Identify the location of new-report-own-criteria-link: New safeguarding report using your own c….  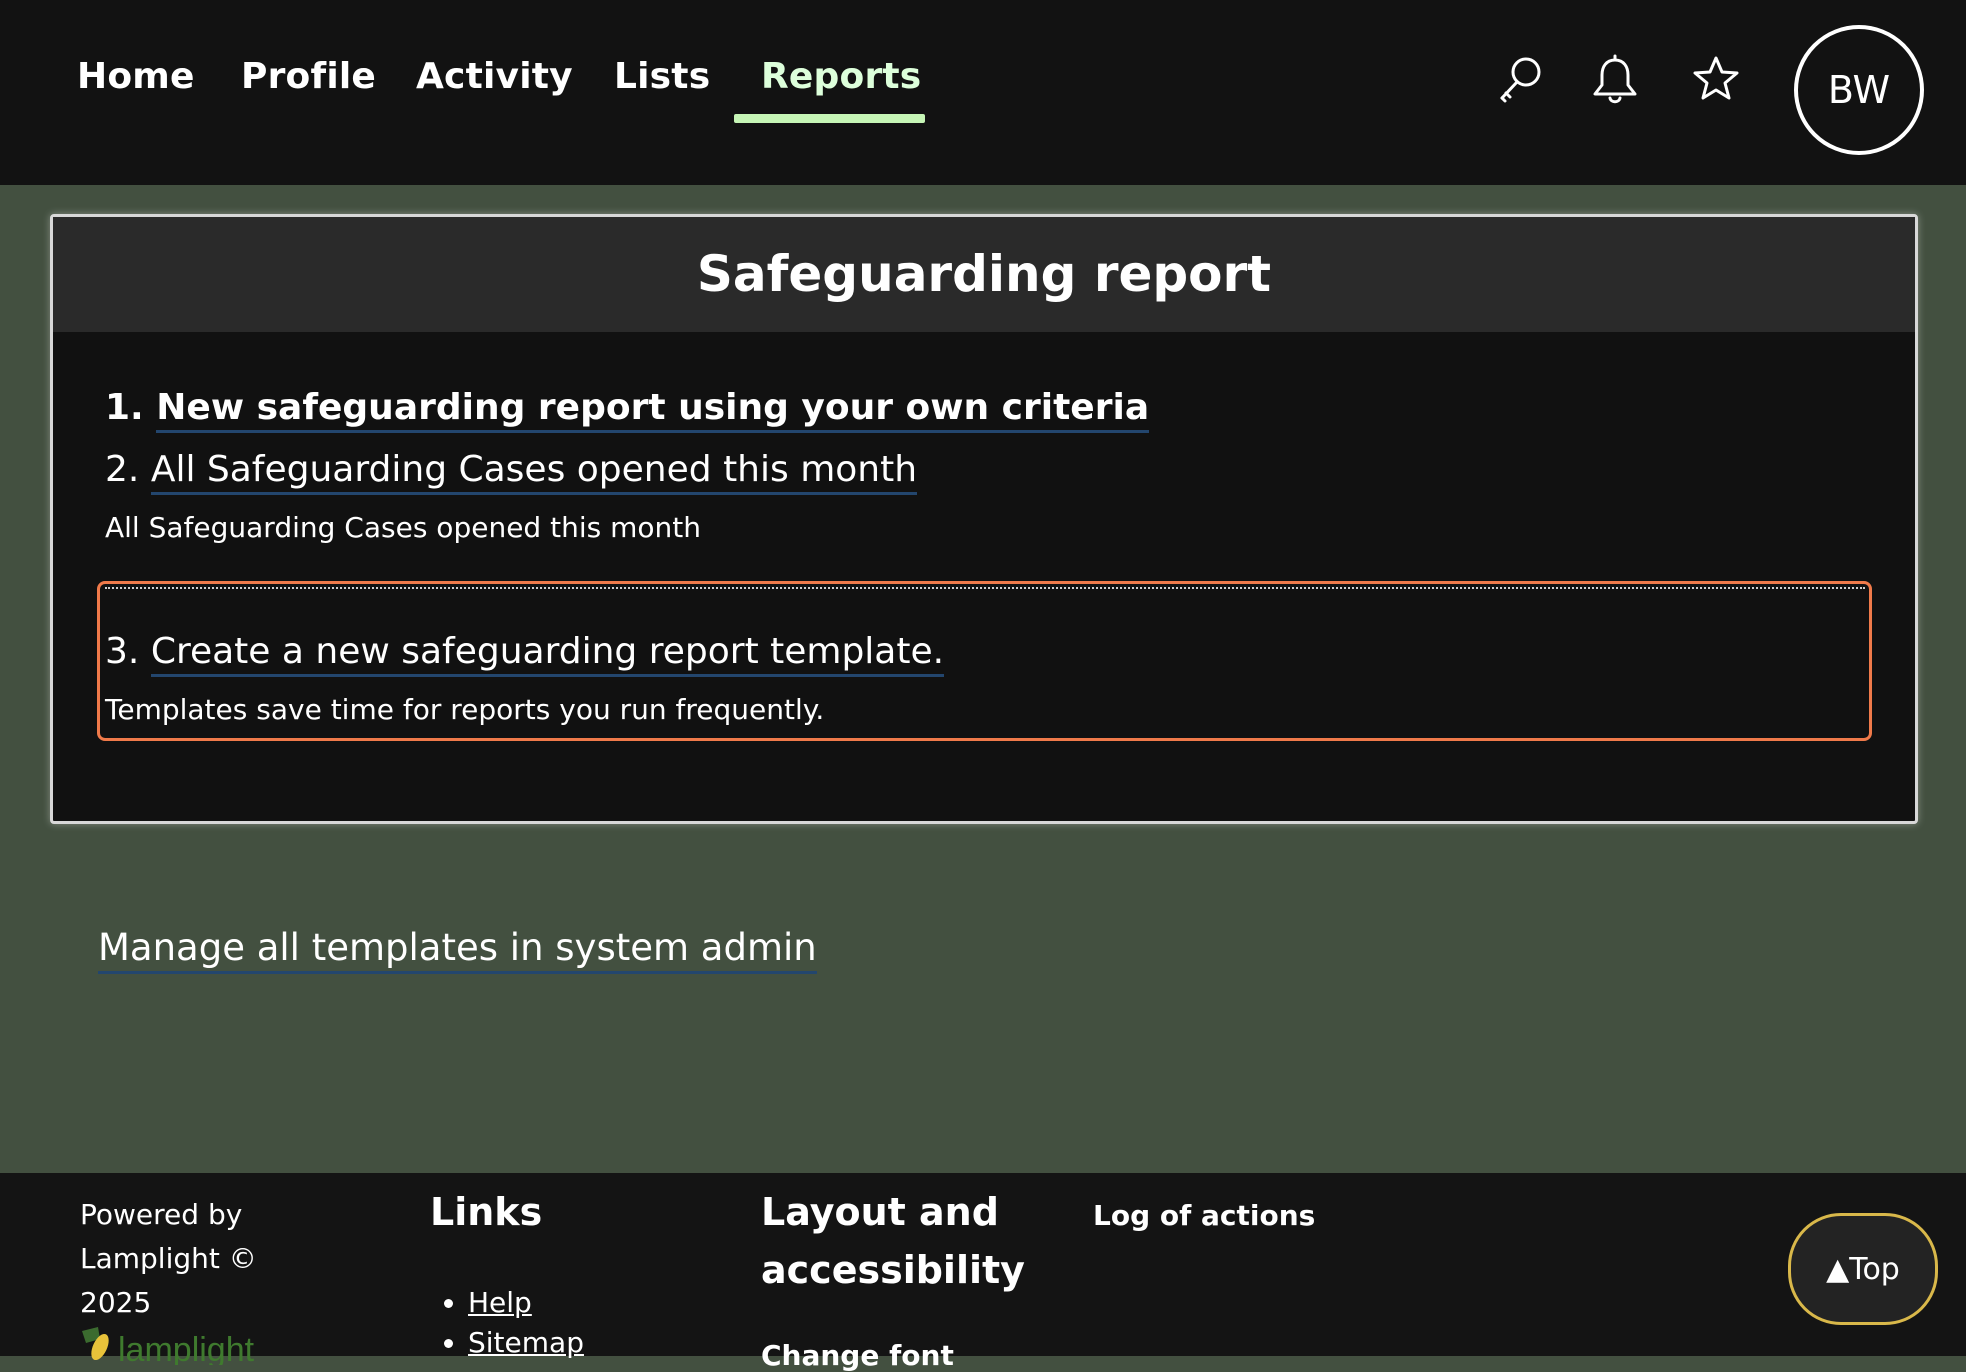
(653, 410).